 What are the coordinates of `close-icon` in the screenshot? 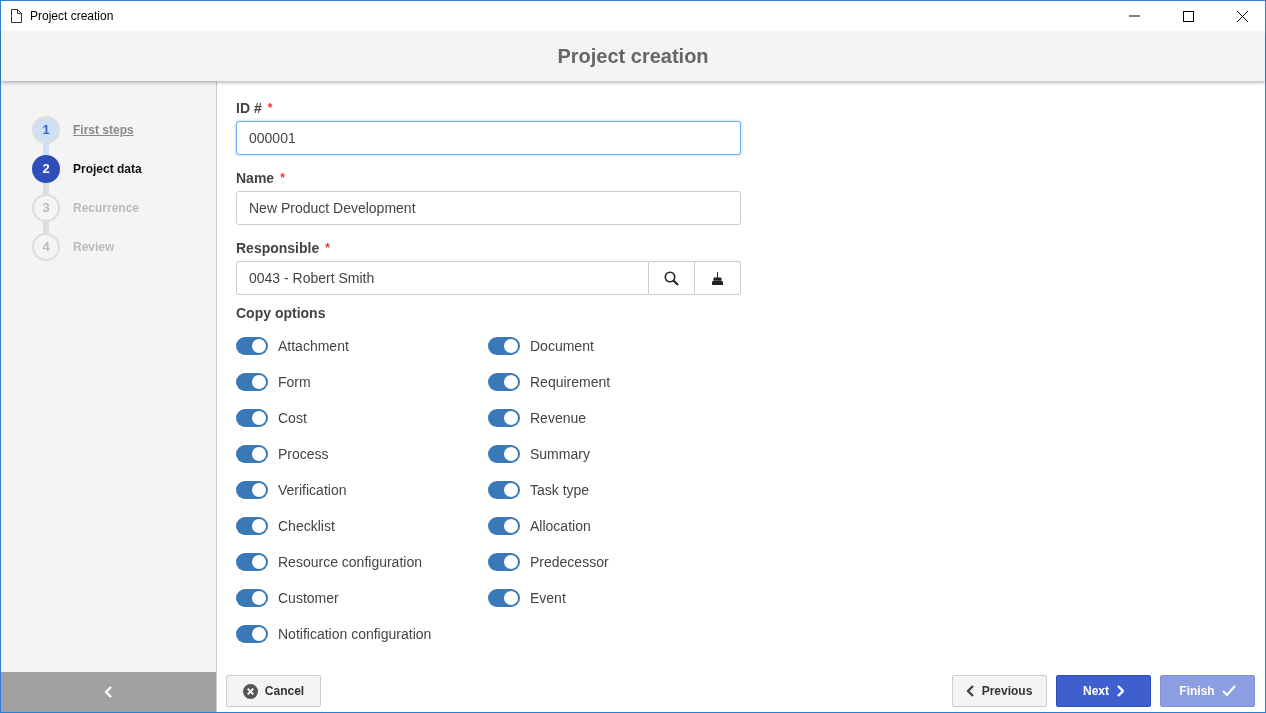 It's located at (1242, 16).